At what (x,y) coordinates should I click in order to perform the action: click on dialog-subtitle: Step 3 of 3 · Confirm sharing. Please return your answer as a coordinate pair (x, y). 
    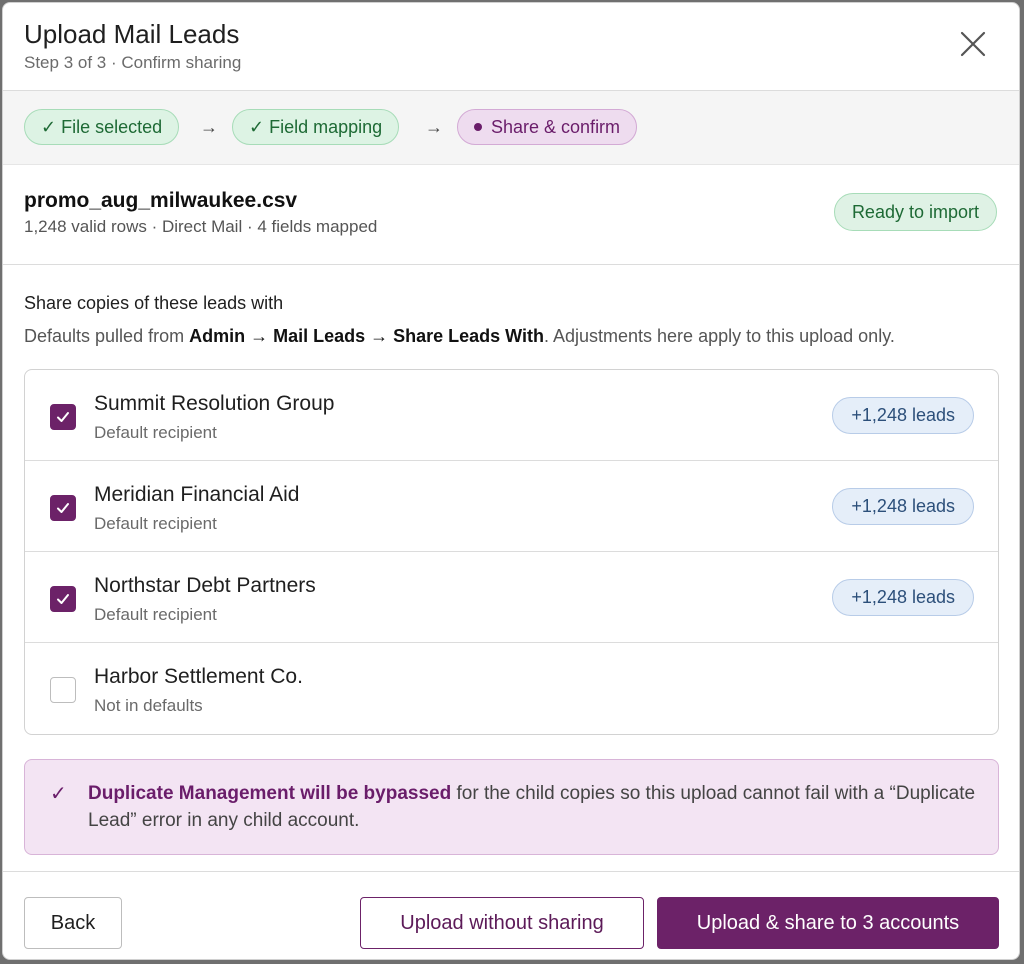
    Looking at the image, I should click on (133, 62).